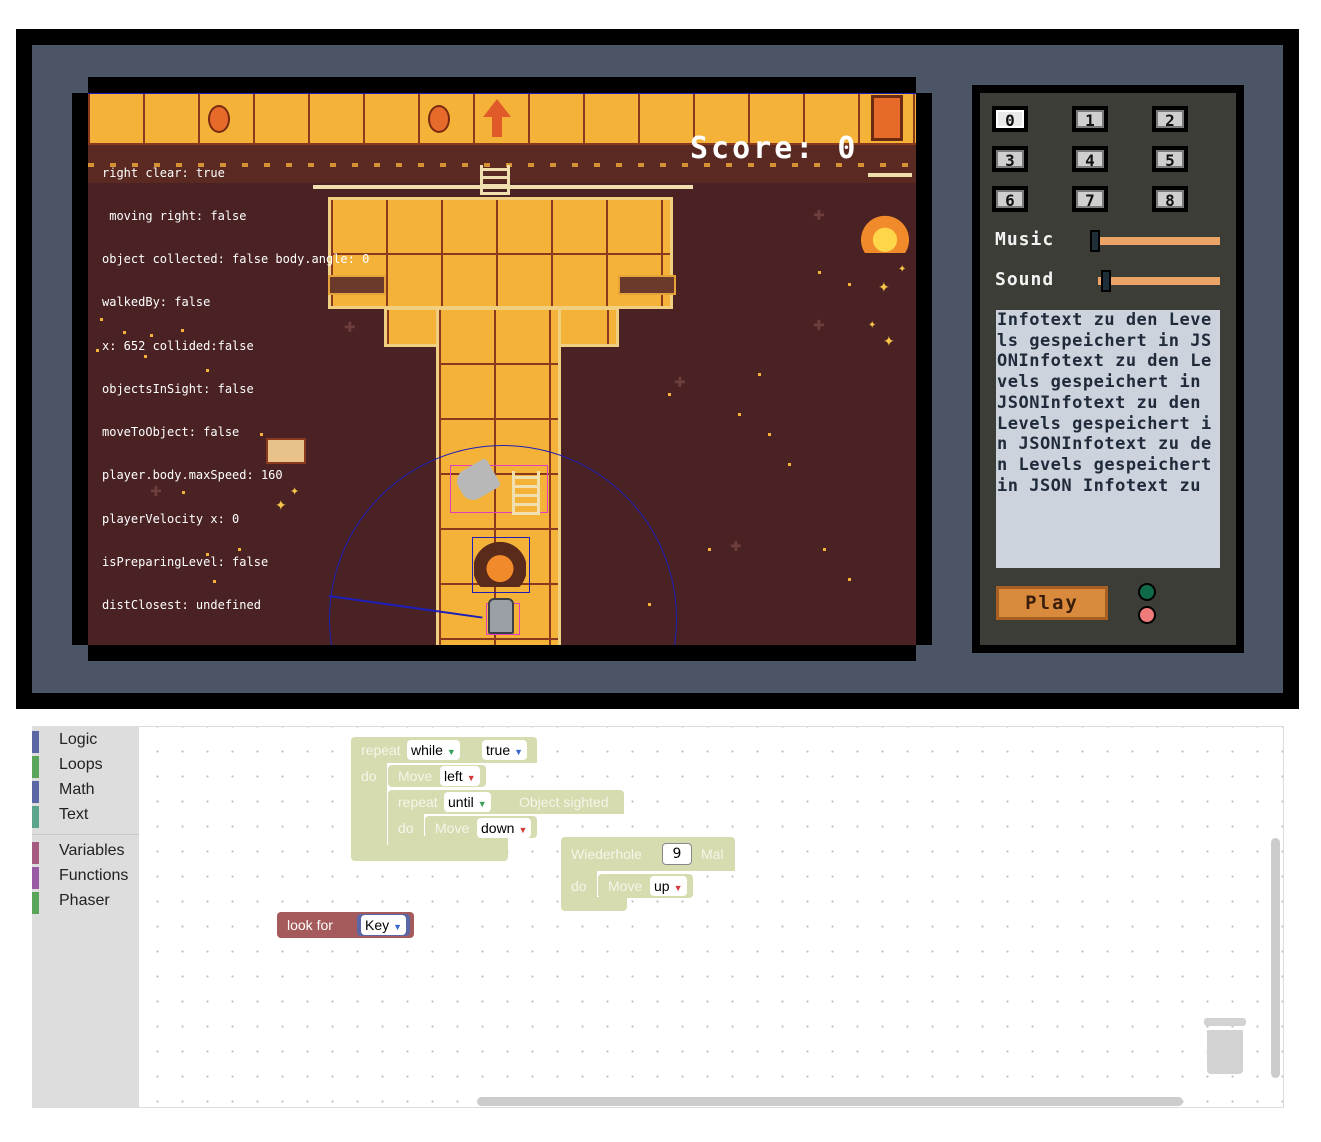 The image size is (1321, 1142). I want to click on fire-icon, so click(885, 231).